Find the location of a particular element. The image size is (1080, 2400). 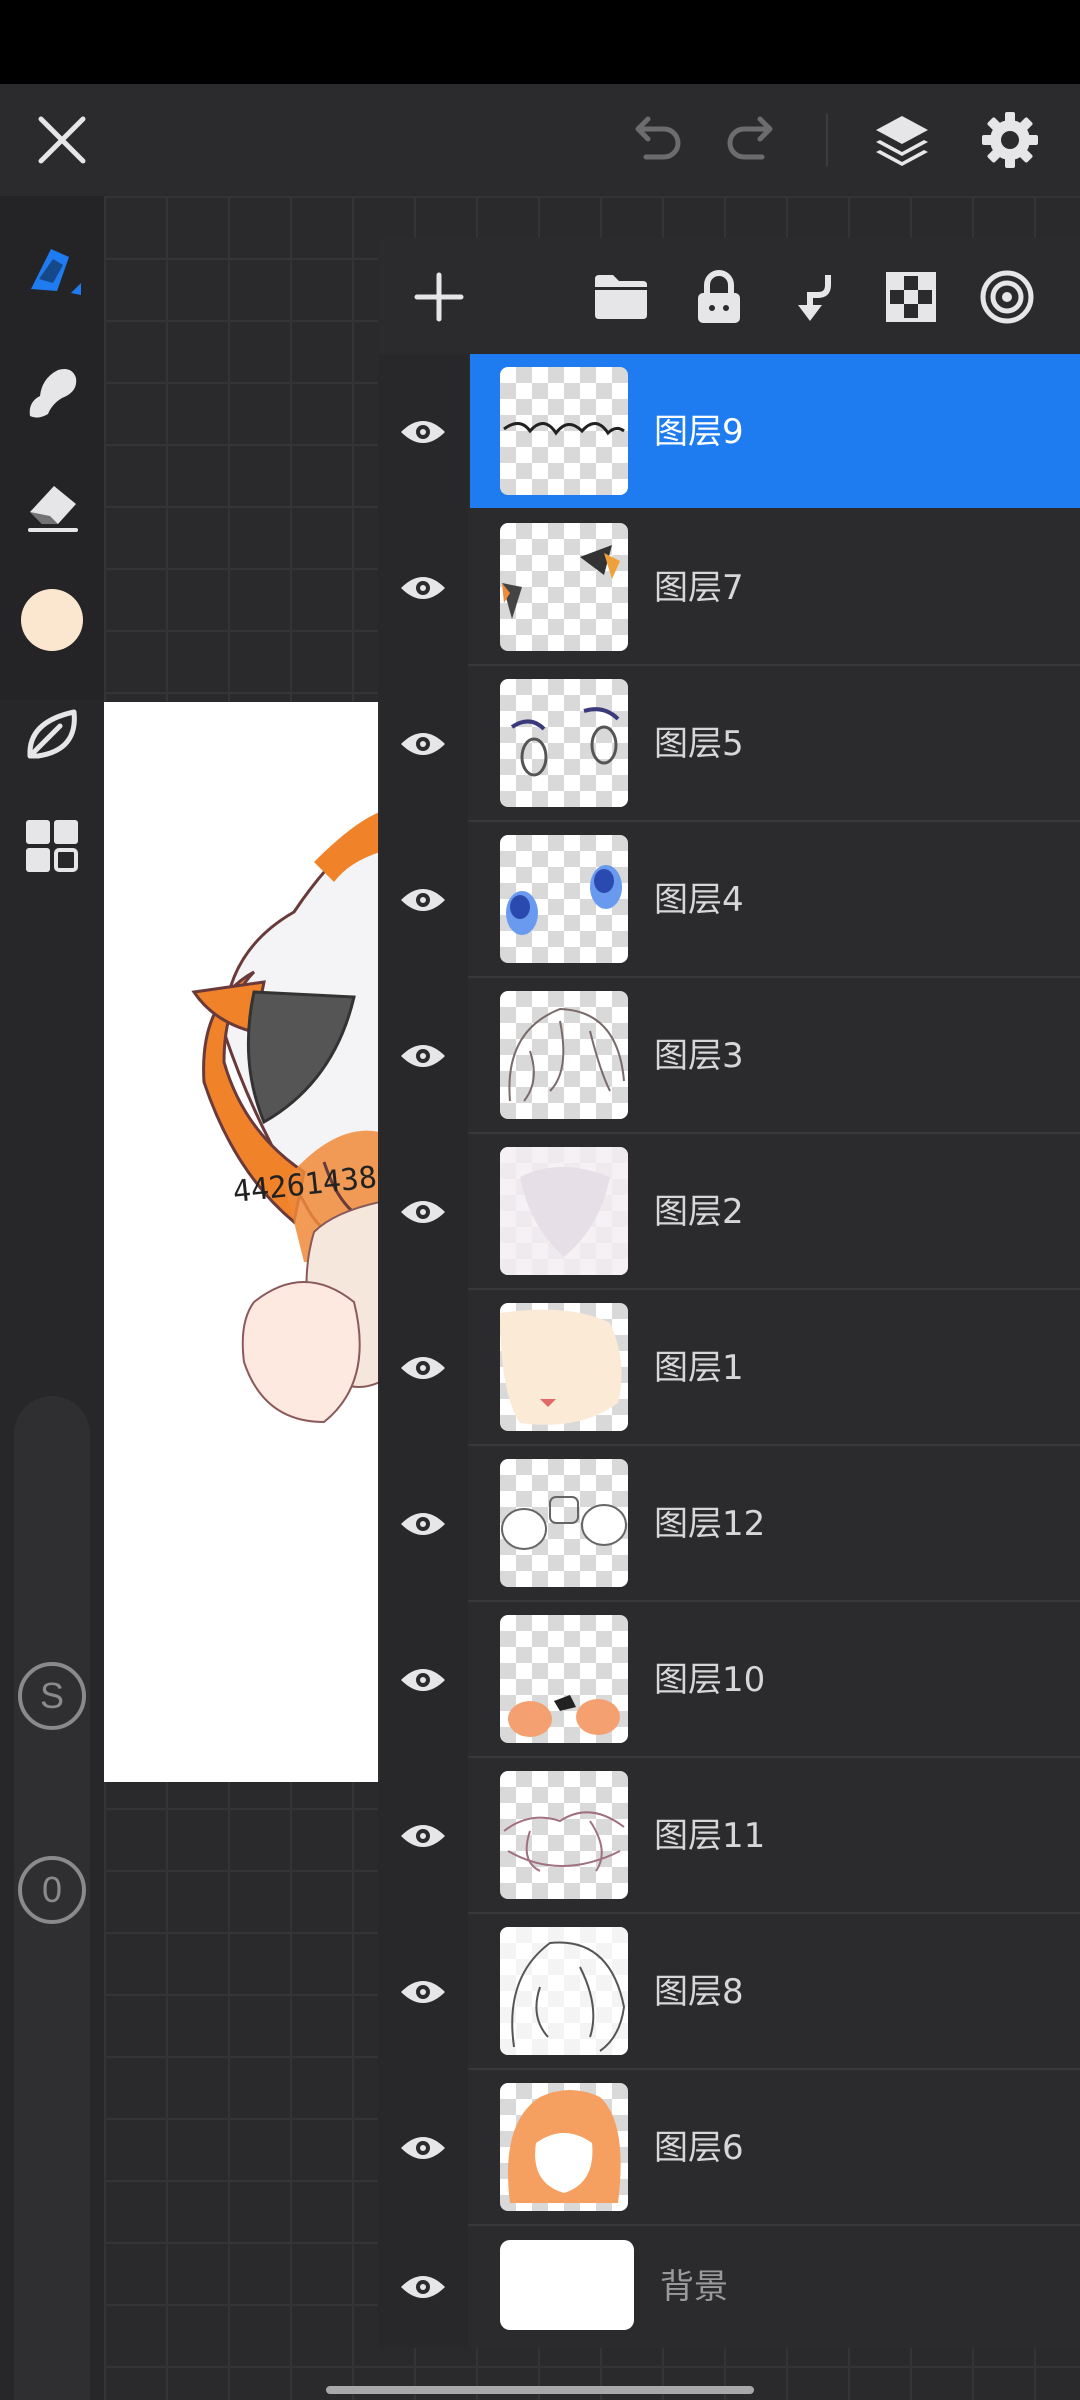

merge-down-icon is located at coordinates (814, 298).